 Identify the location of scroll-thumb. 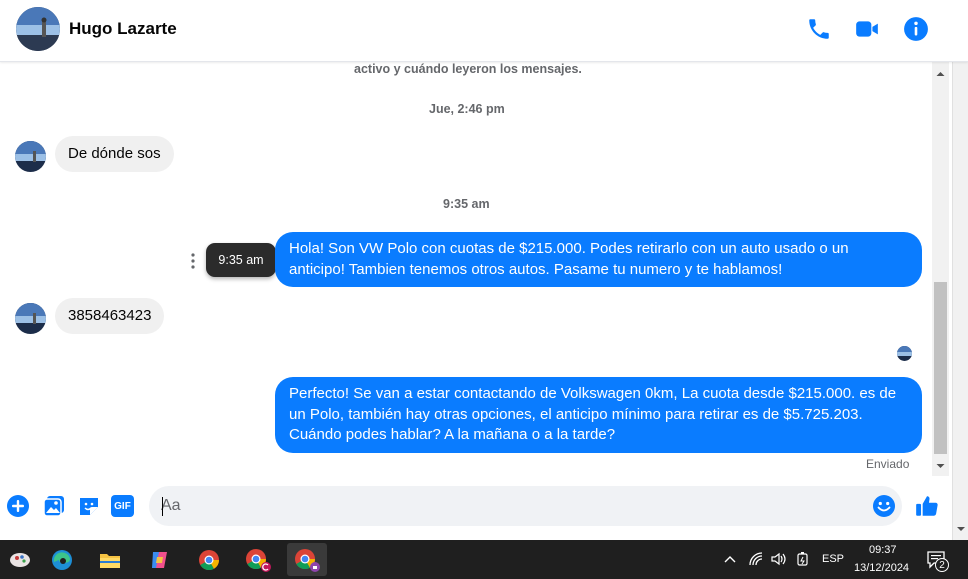
(940, 368).